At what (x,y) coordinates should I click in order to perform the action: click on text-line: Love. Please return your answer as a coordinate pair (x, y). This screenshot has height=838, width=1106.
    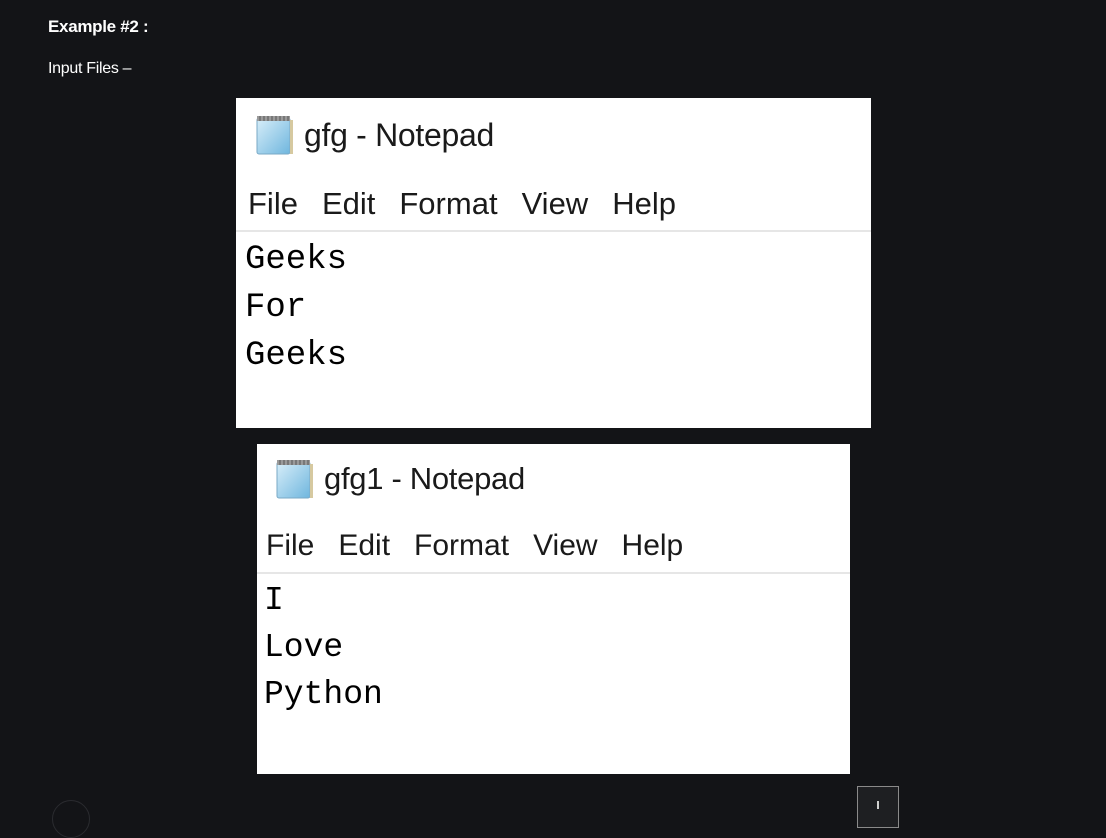
    Looking at the image, I should click on (304, 647).